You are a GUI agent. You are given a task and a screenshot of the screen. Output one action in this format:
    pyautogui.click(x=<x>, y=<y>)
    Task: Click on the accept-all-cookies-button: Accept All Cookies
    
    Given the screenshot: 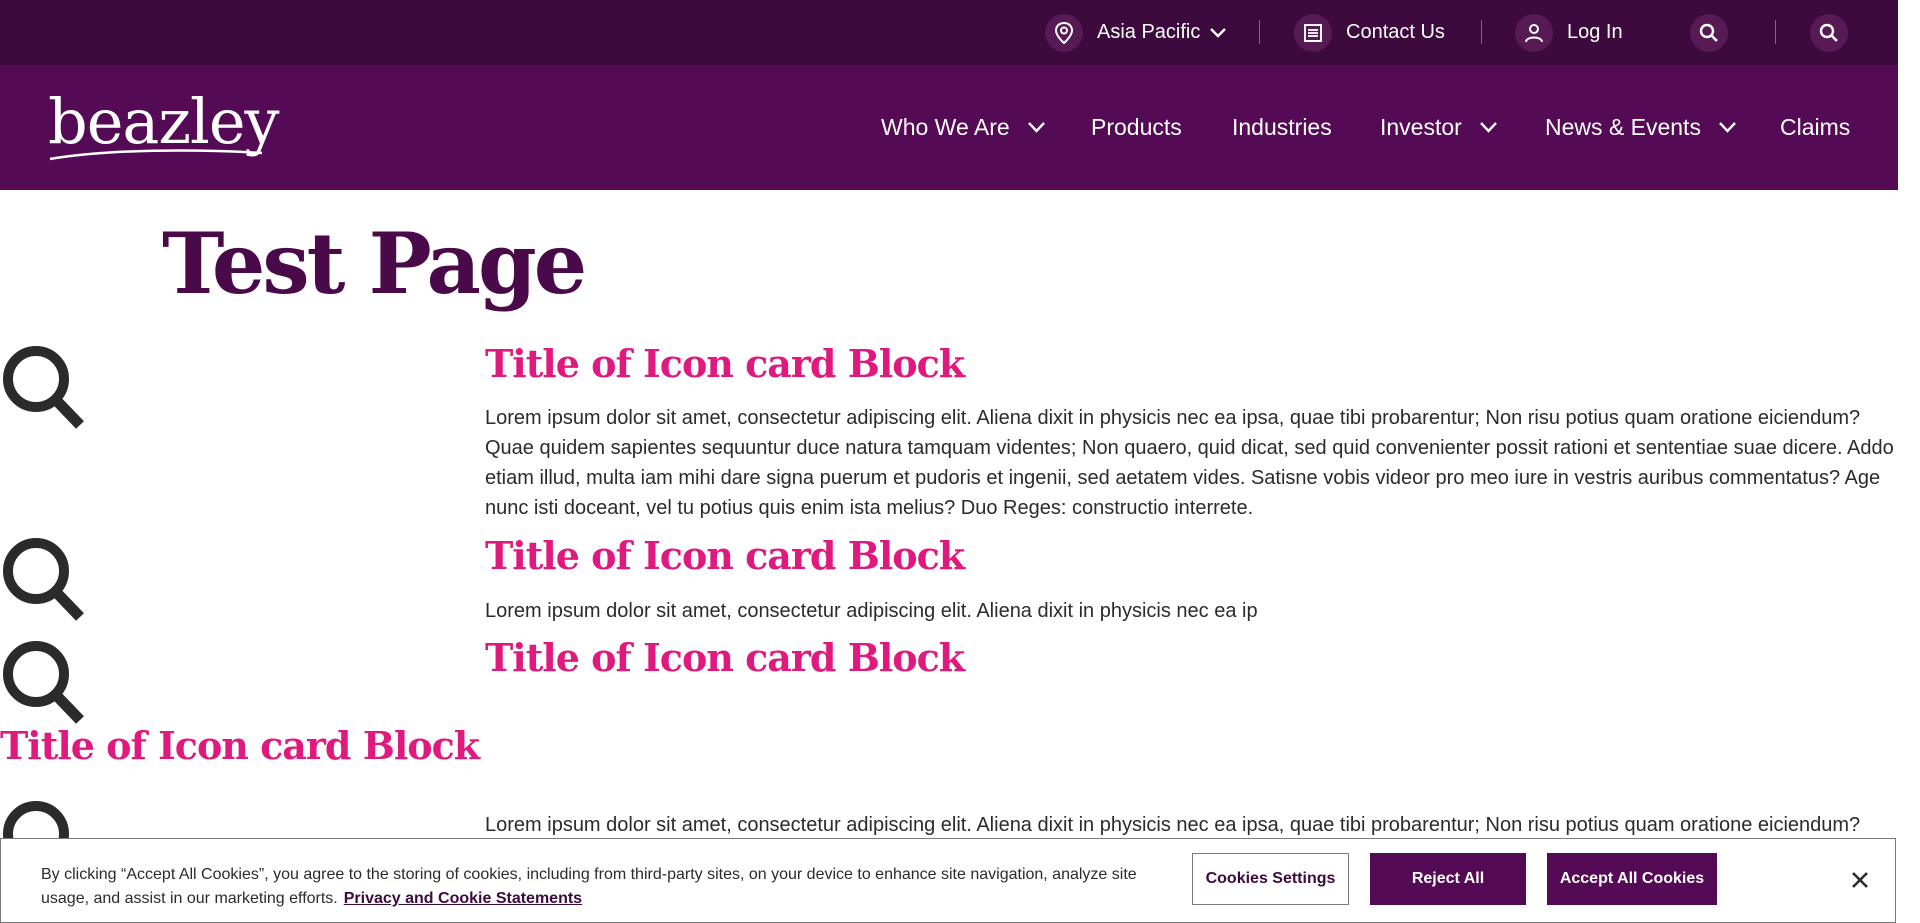 What is the action you would take?
    pyautogui.click(x=1632, y=879)
    